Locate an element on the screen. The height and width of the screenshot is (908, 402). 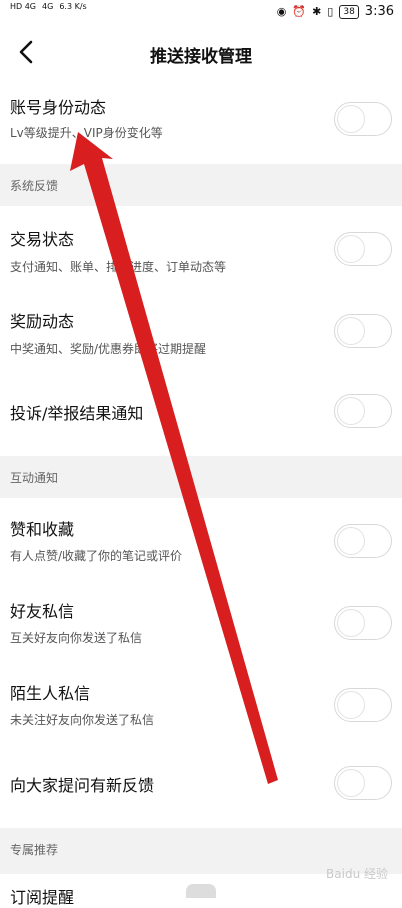
row-subtitle: 互关好友向你发送了私信 is located at coordinates (76, 638).